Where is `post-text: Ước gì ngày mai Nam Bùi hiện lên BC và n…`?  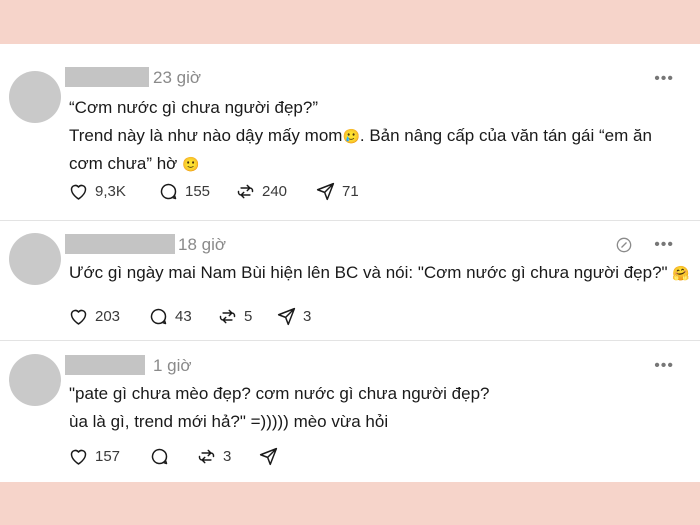
post-text: Ước gì ngày mai Nam Bùi hiện lên BC và n… is located at coordinates (379, 273).